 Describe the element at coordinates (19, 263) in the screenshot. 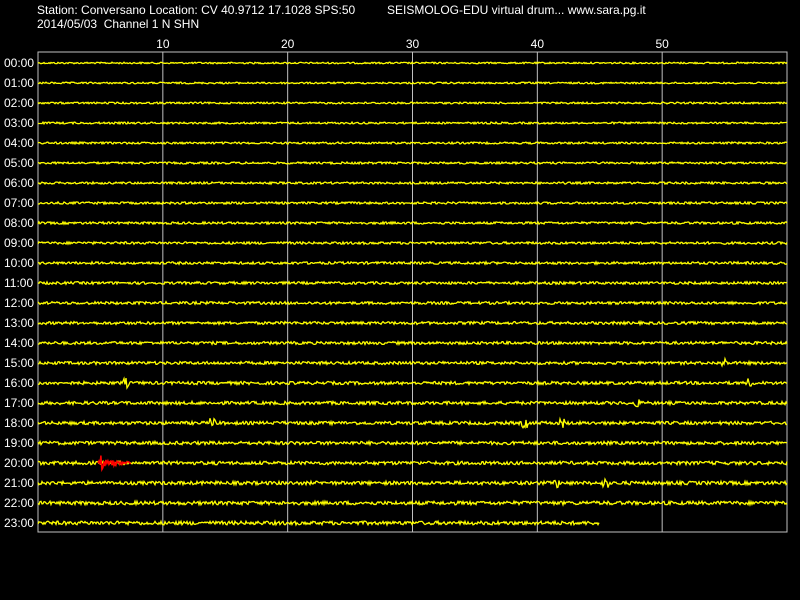

I see `hour-label-1000: 10:00` at that location.